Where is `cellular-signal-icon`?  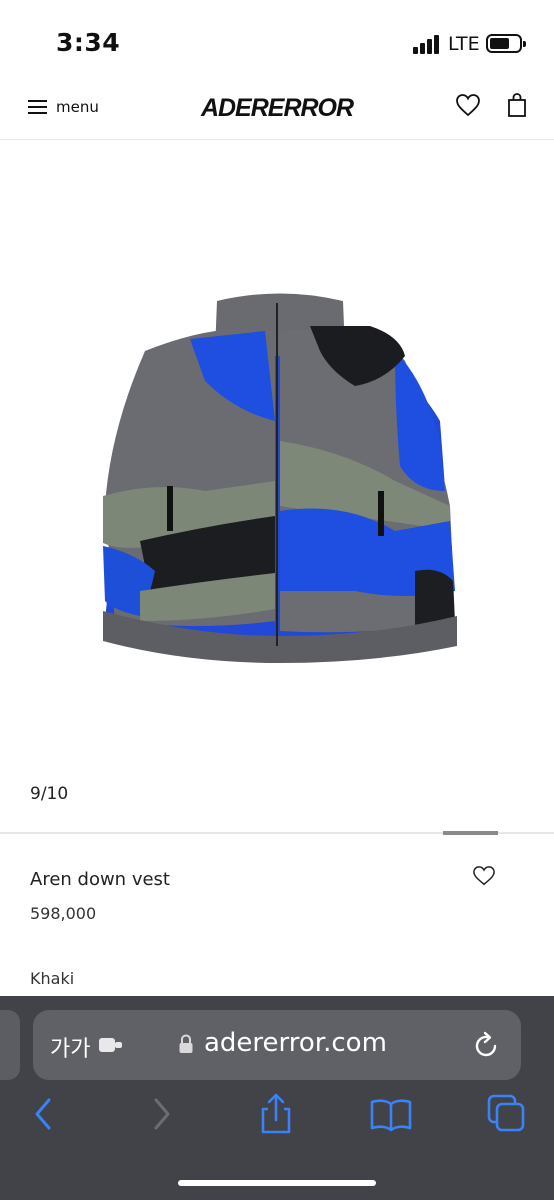 cellular-signal-icon is located at coordinates (428, 44).